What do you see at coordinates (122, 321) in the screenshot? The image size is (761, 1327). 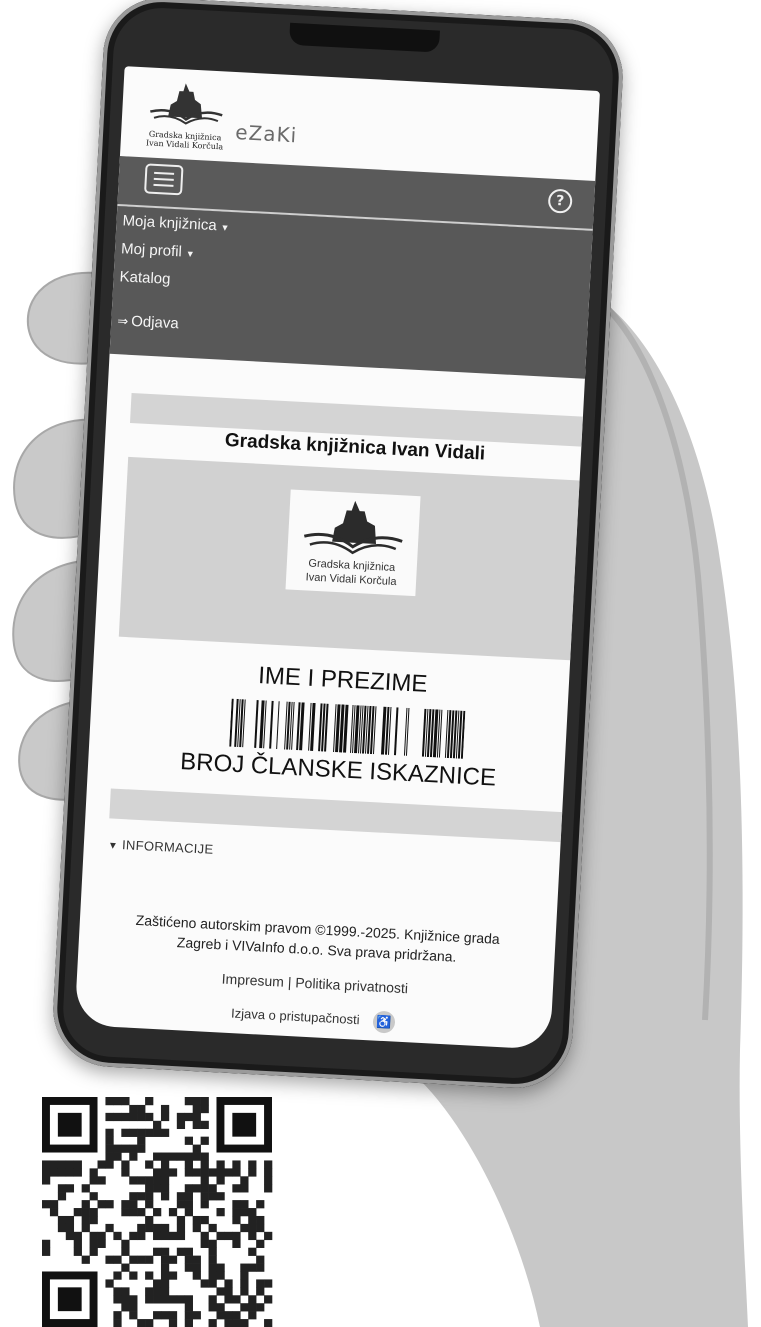 I see `logout-icon: ⇒` at bounding box center [122, 321].